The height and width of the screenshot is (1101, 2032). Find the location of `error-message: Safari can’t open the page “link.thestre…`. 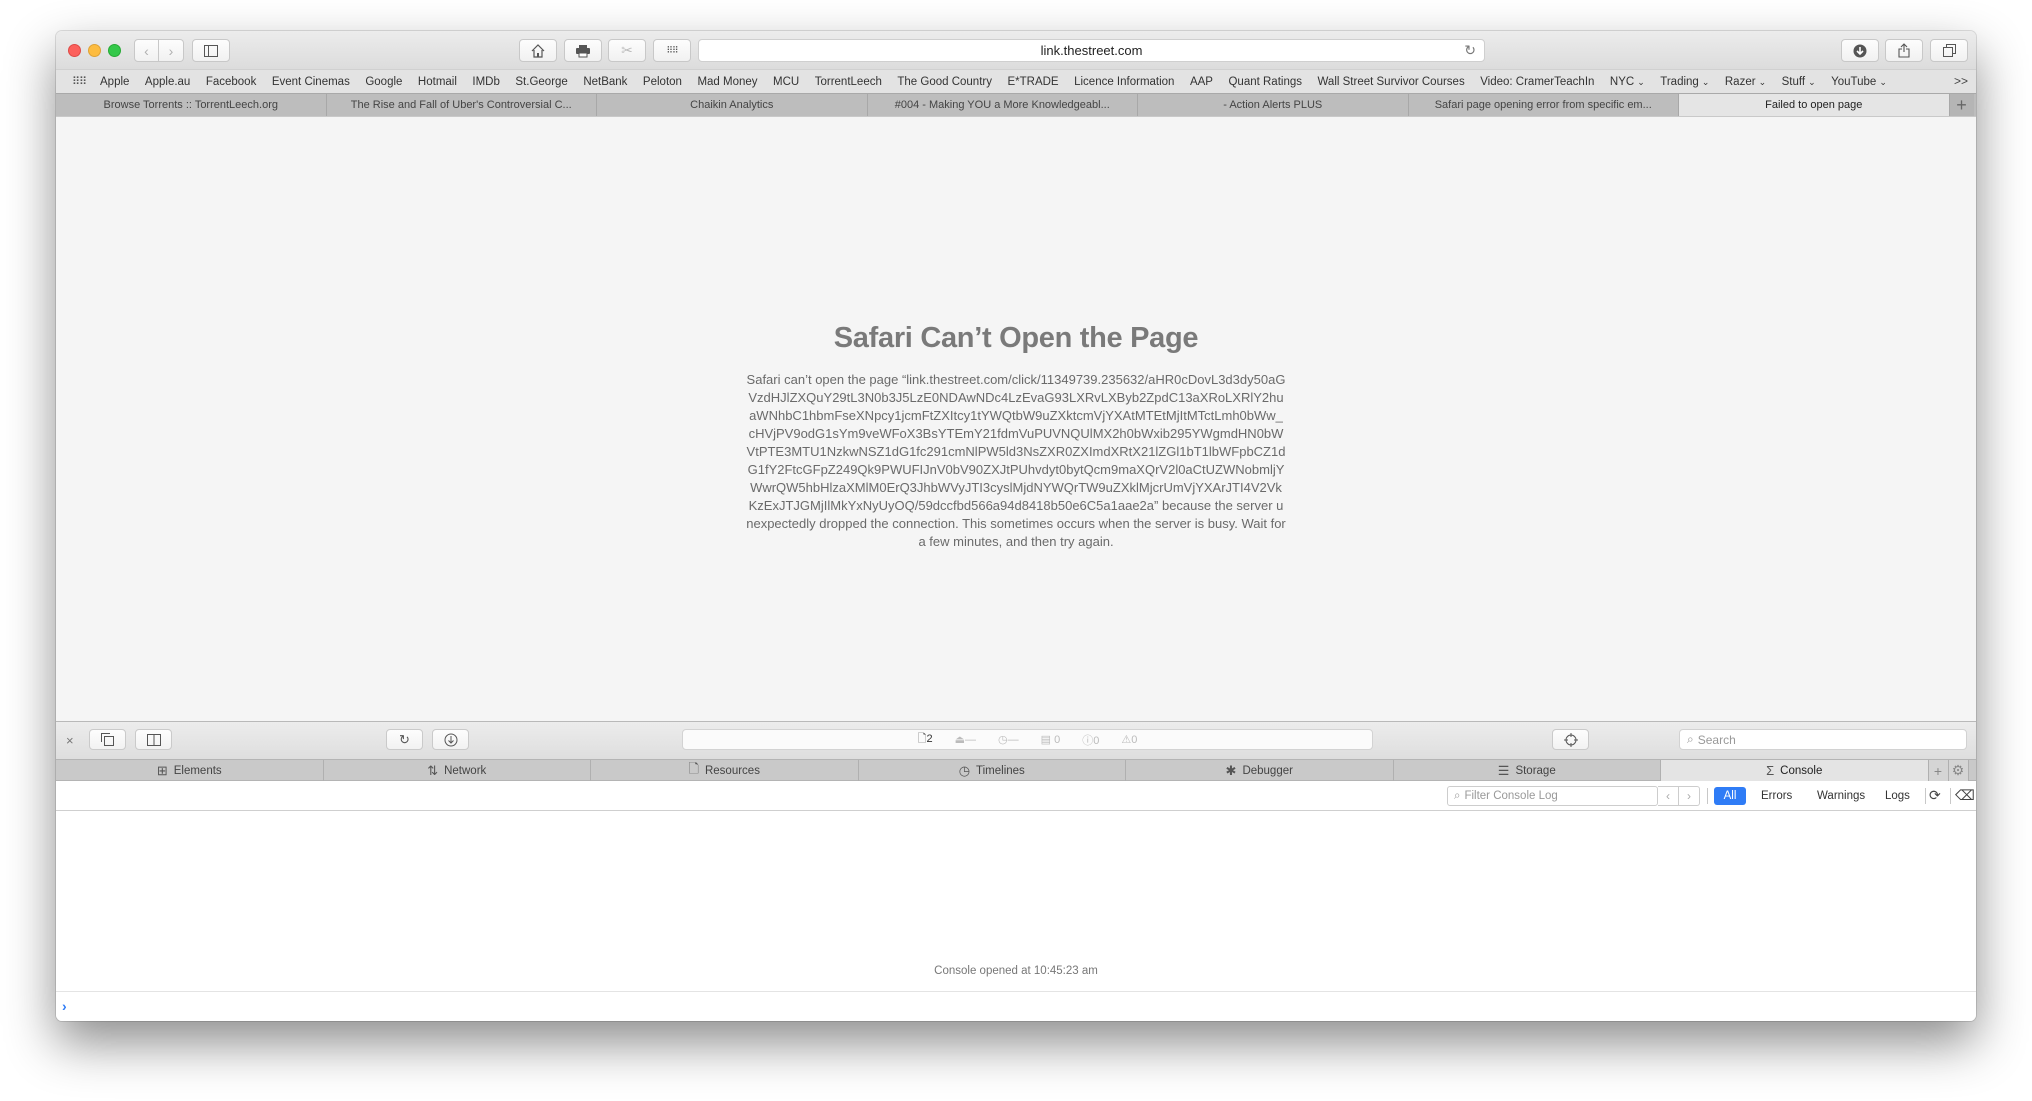

error-message: Safari can’t open the page “link.thestre… is located at coordinates (1016, 460).